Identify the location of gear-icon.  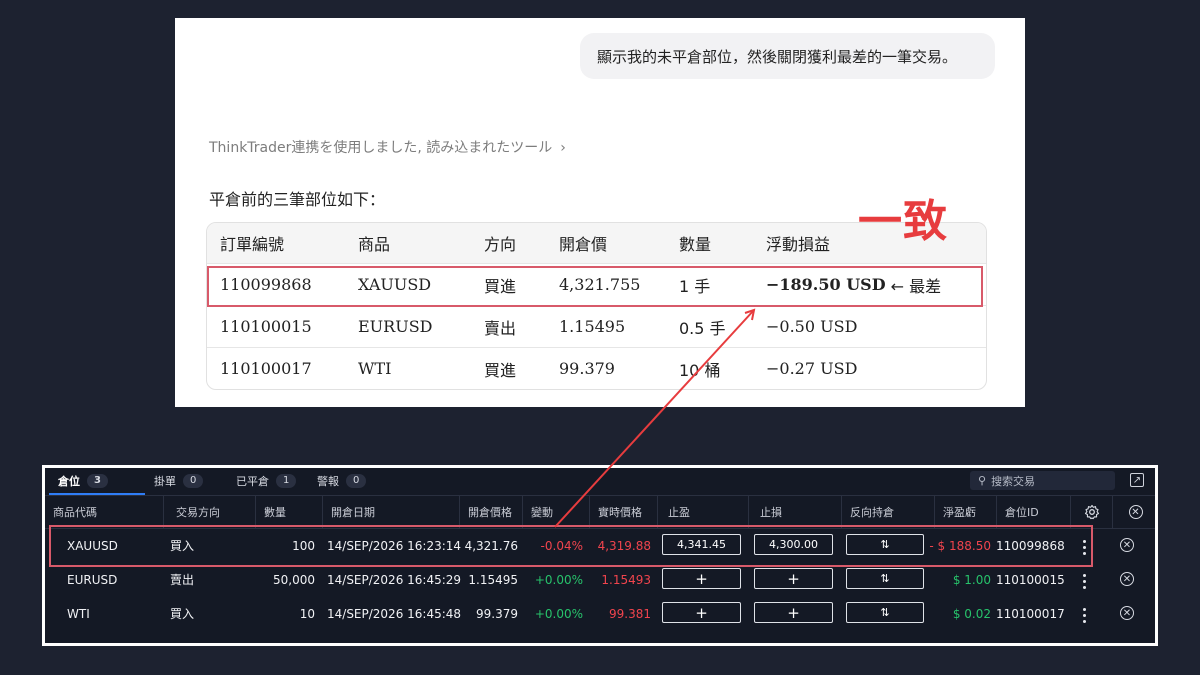
(1091, 512).